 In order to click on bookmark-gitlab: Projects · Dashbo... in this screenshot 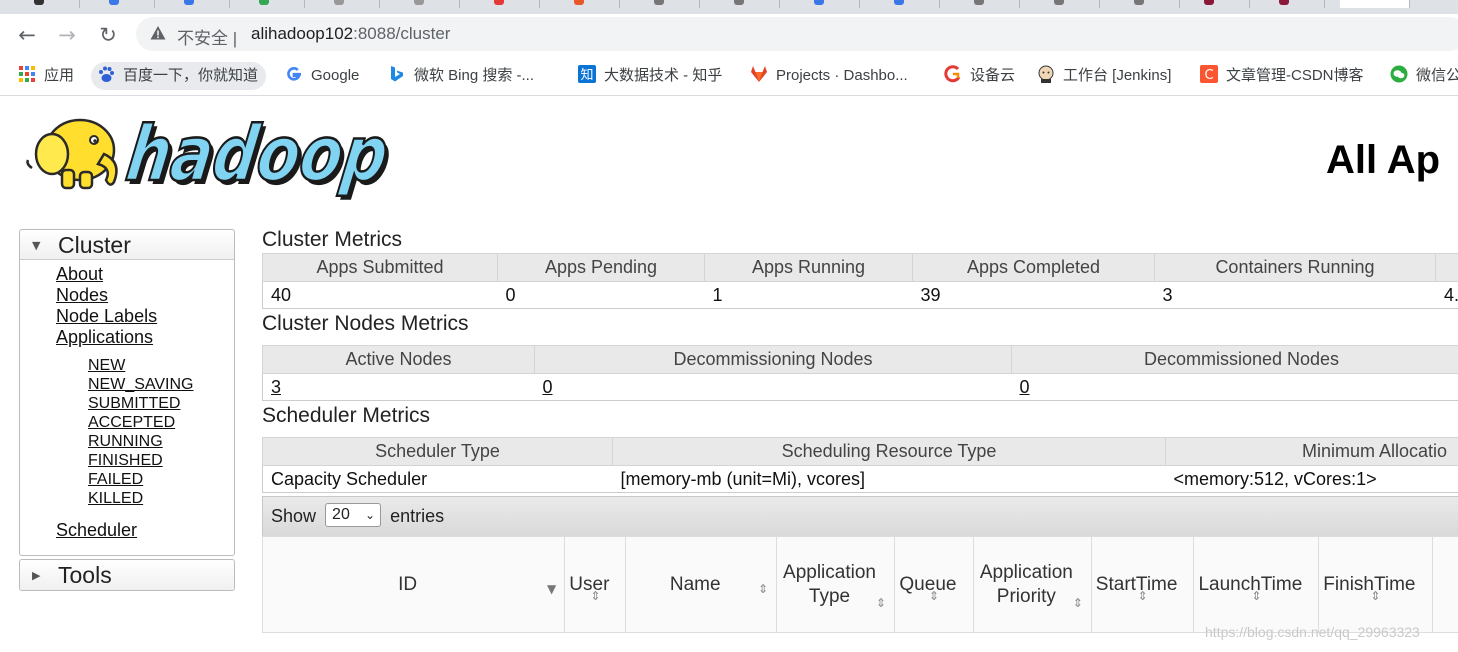, I will do `click(829, 76)`.